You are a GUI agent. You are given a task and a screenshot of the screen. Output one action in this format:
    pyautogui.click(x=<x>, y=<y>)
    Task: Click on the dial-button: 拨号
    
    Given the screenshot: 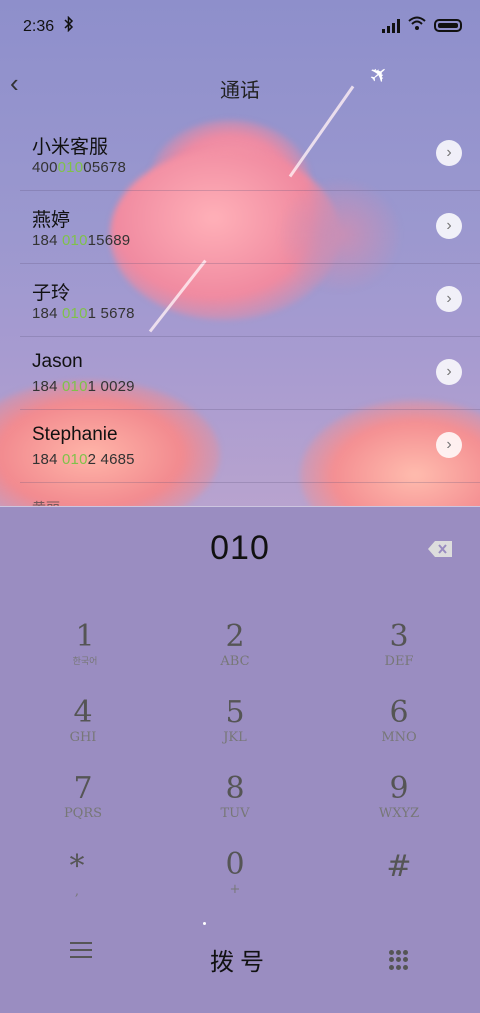 What is the action you would take?
    pyautogui.click(x=240, y=959)
    